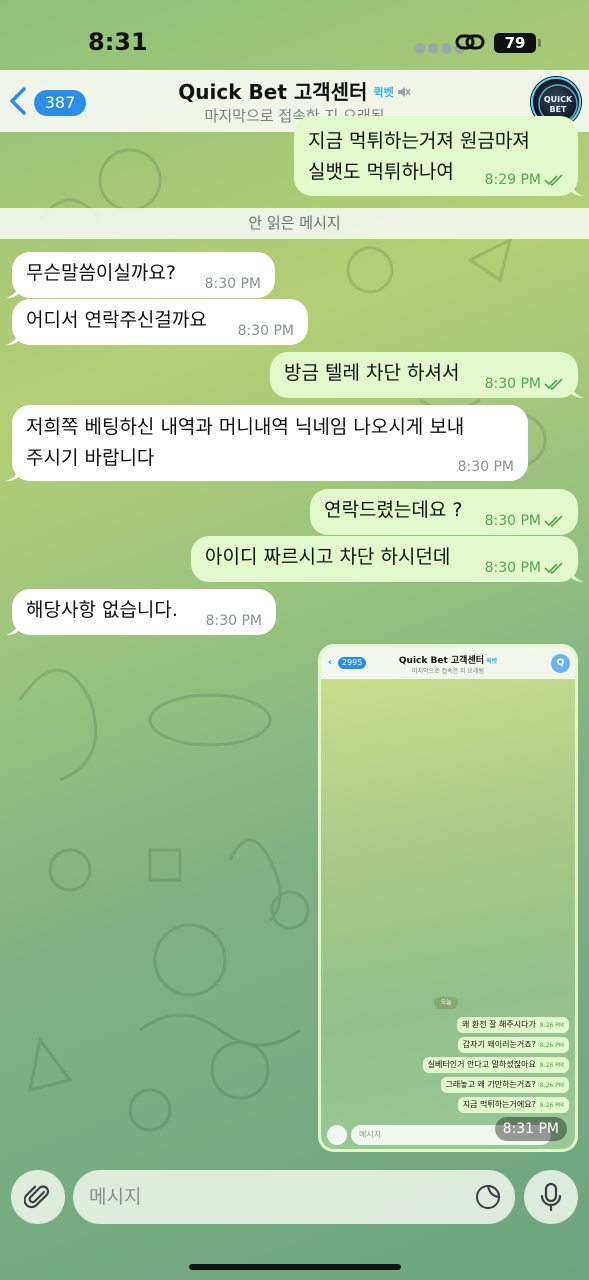  What do you see at coordinates (263, 1197) in the screenshot?
I see `message-input` at bounding box center [263, 1197].